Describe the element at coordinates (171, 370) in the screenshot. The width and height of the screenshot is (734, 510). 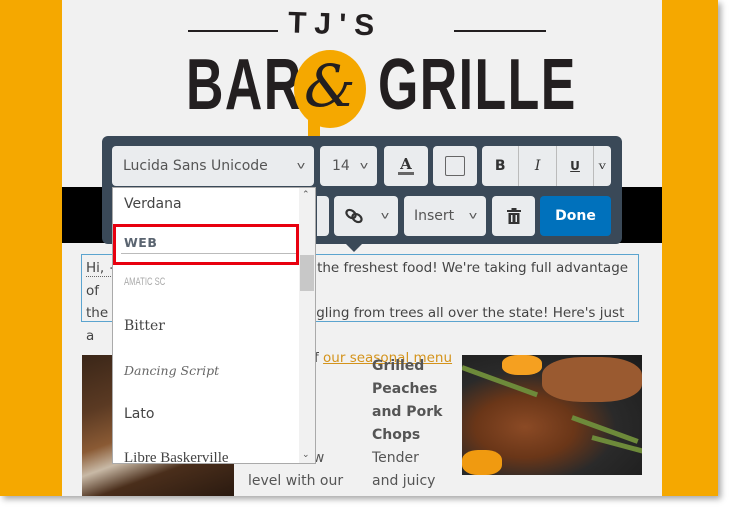
I see `font-option-dancing-script: Dancing Script` at that location.